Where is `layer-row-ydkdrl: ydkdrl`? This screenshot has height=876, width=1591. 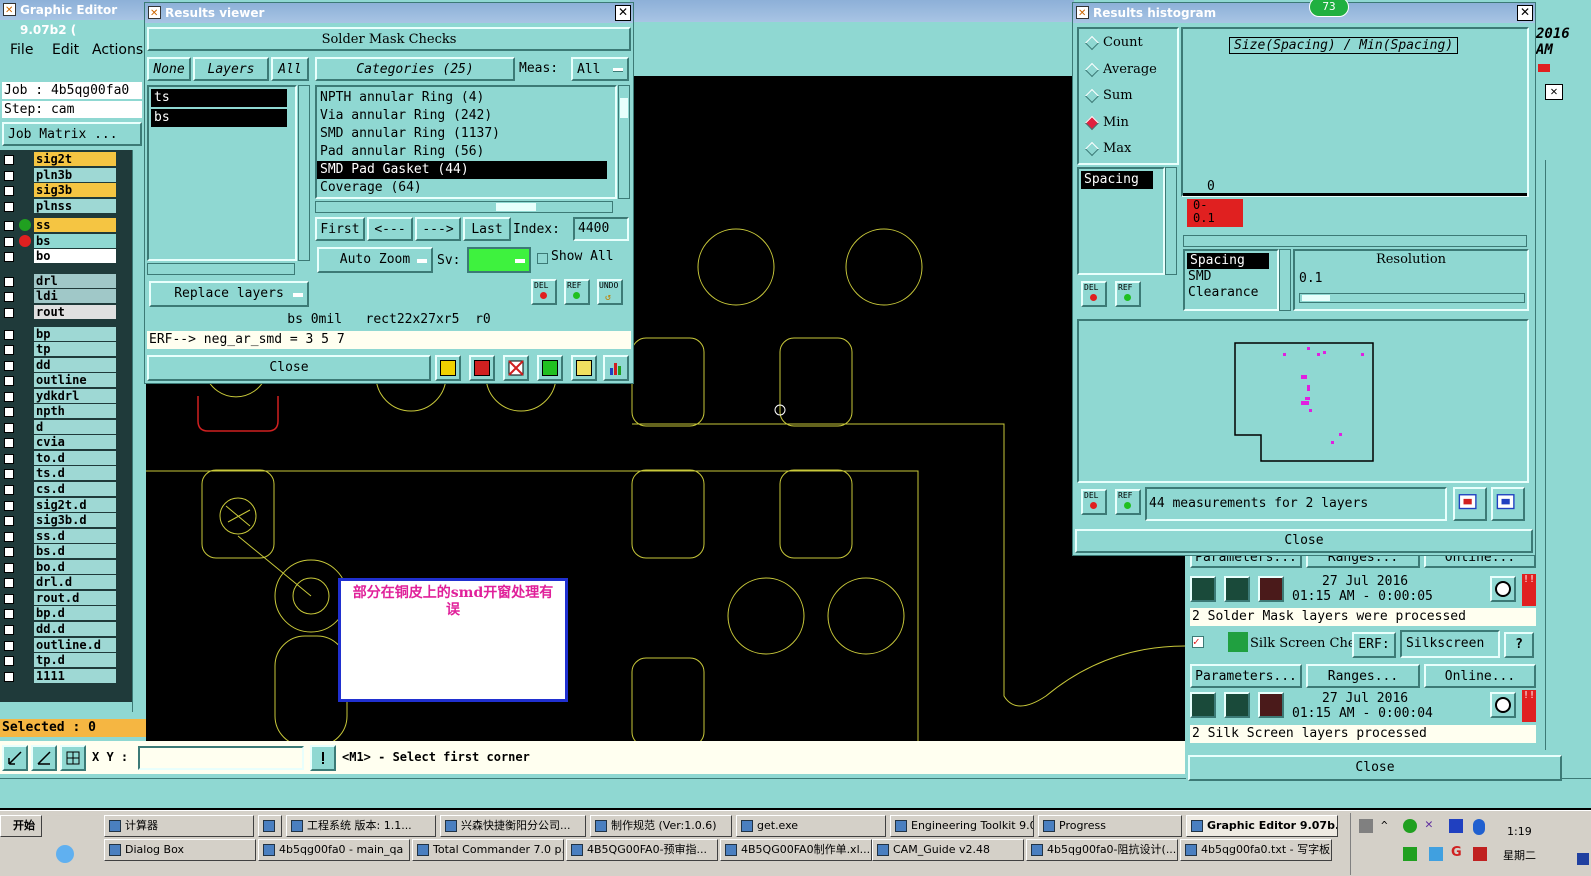 layer-row-ydkdrl: ydkdrl is located at coordinates (58, 396).